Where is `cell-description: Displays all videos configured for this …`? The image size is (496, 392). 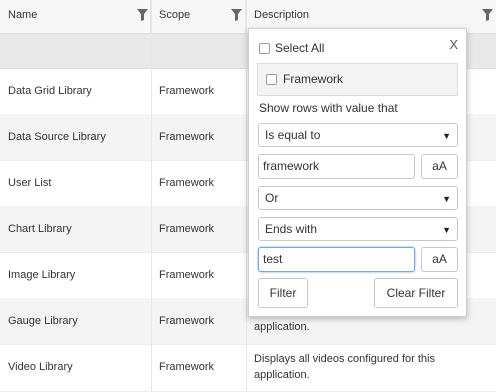
cell-description: Displays all videos configured for this … is located at coordinates (344, 367).